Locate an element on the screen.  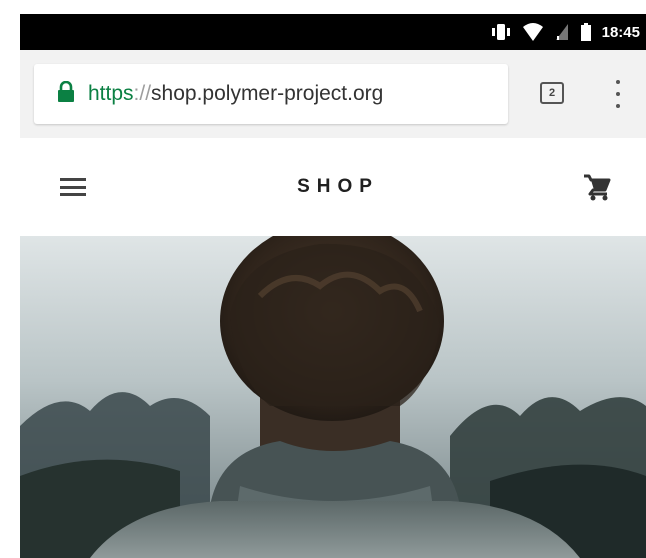
shop-title: SHOP is located at coordinates (333, 187).